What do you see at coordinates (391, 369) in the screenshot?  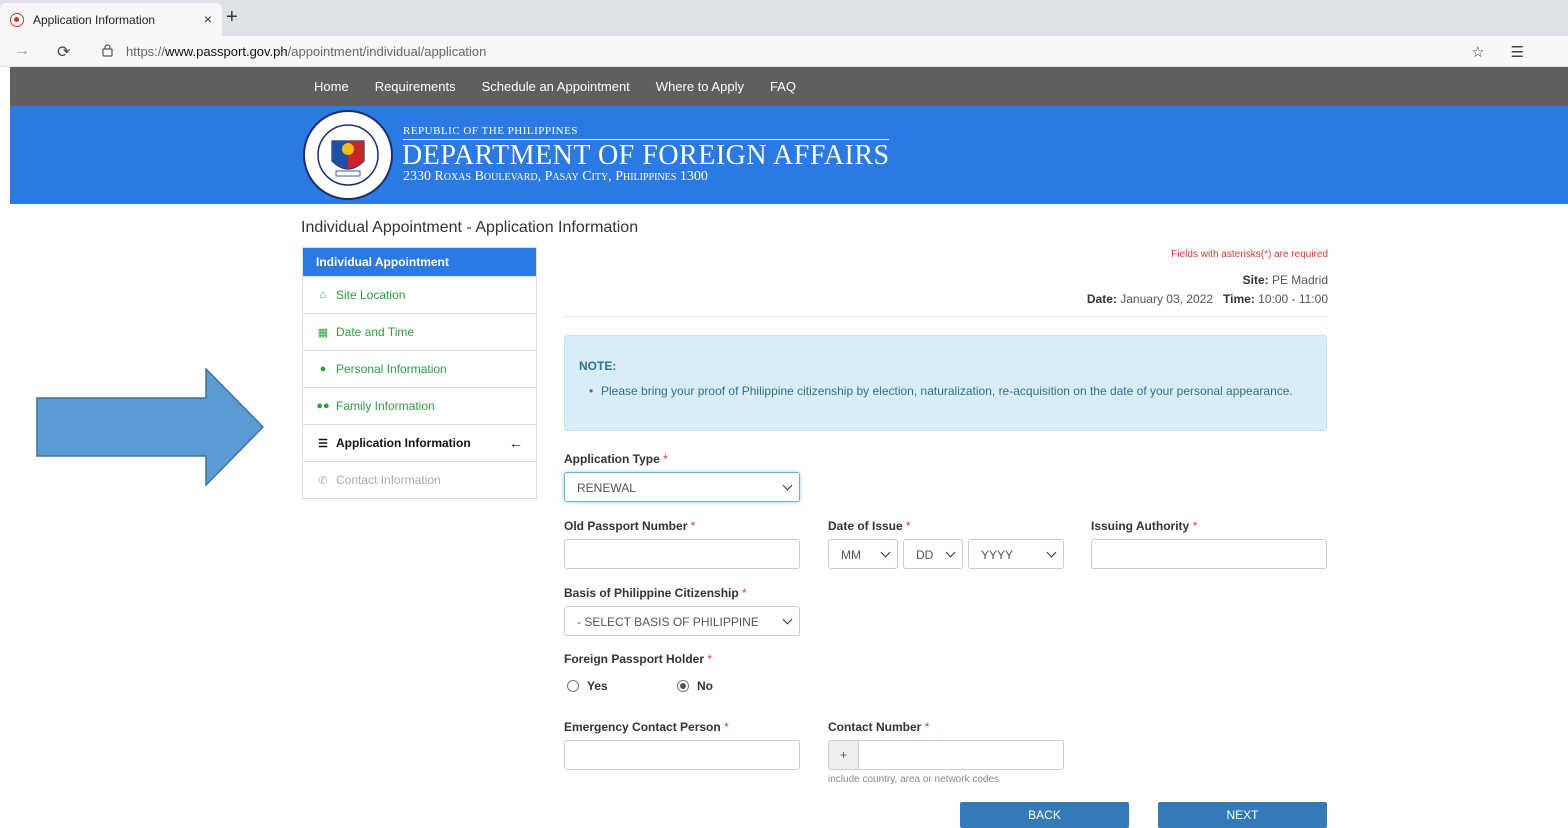 I see `sidebar-item-label: Personal Information` at bounding box center [391, 369].